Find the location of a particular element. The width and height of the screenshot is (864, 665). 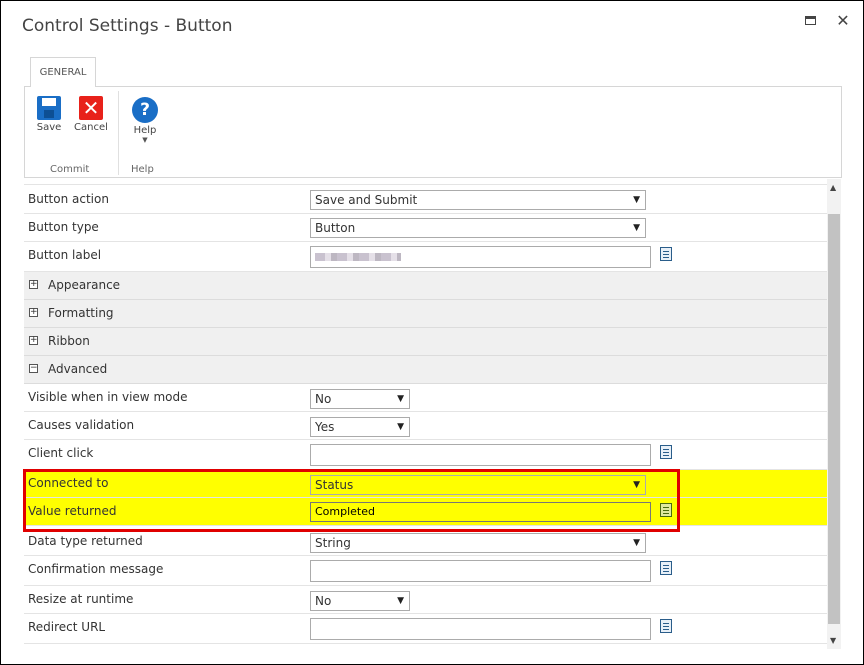

causes-validation-label: Causes validation is located at coordinates (81, 425).